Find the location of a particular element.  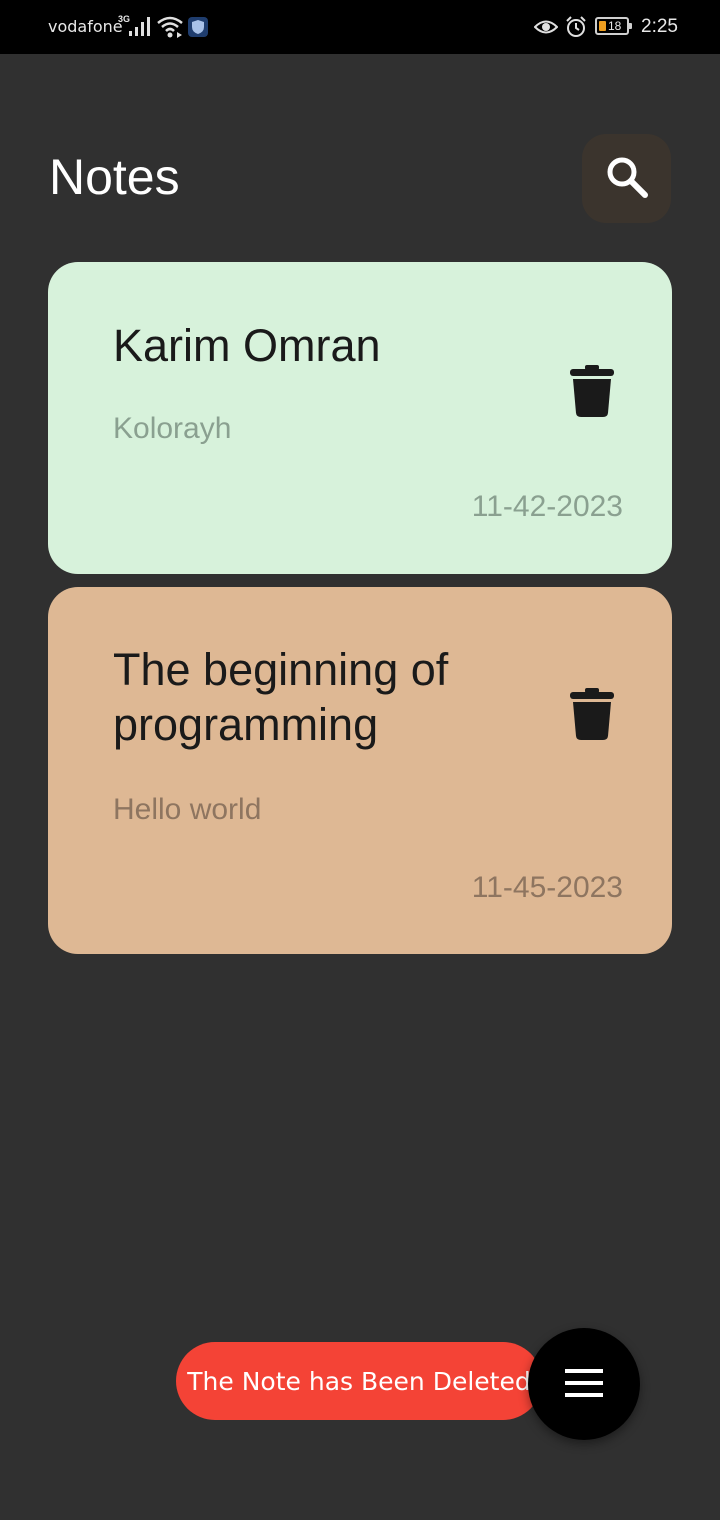

clock-time: 2:25 is located at coordinates (659, 26).